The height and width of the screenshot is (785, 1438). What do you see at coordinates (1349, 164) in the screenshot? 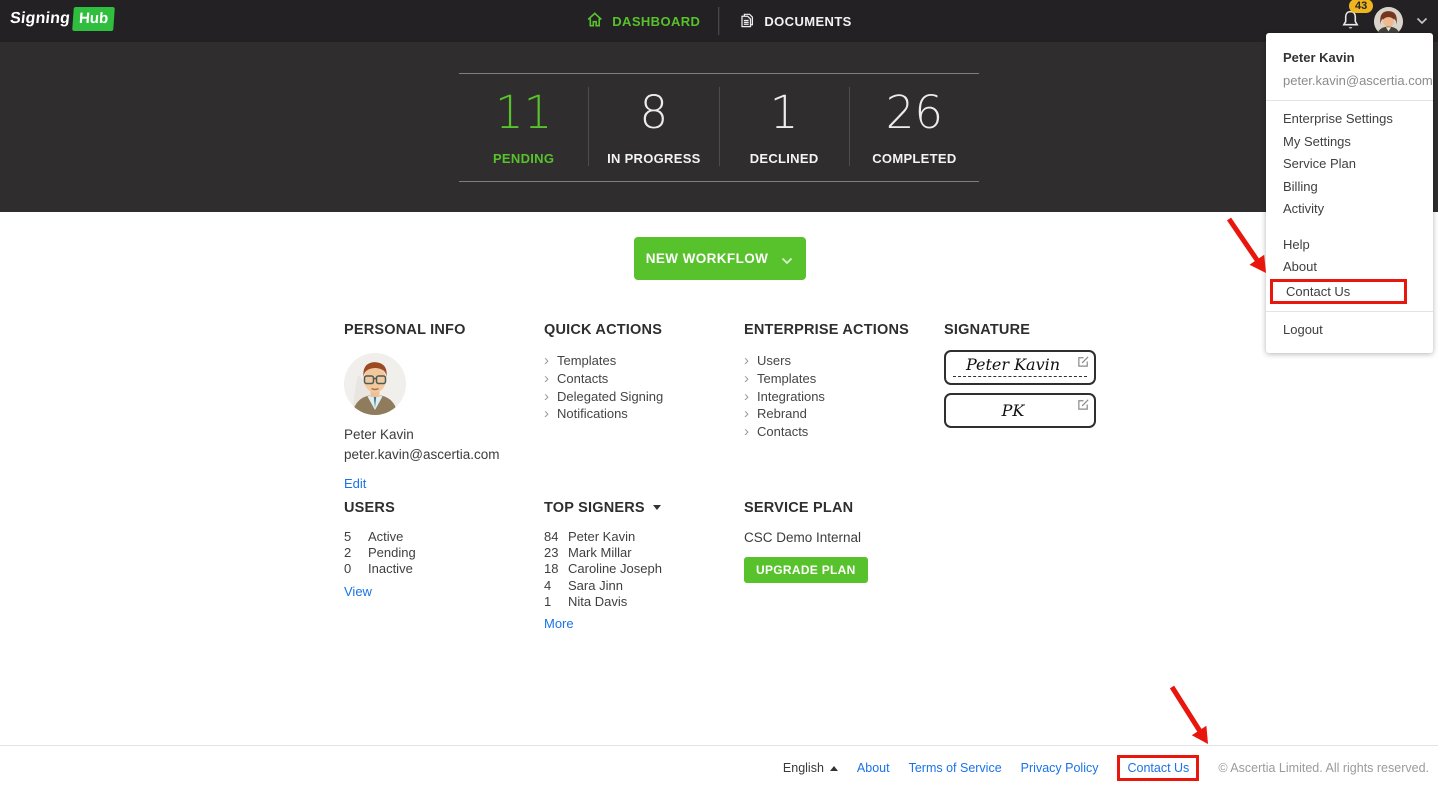
I see `menu-item-service-plan: Service Plan` at bounding box center [1349, 164].